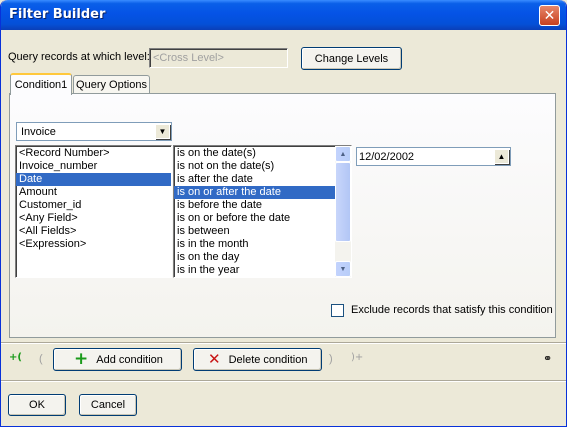 The height and width of the screenshot is (427, 567). Describe the element at coordinates (81, 359) in the screenshot. I see `plus-icon: +` at that location.